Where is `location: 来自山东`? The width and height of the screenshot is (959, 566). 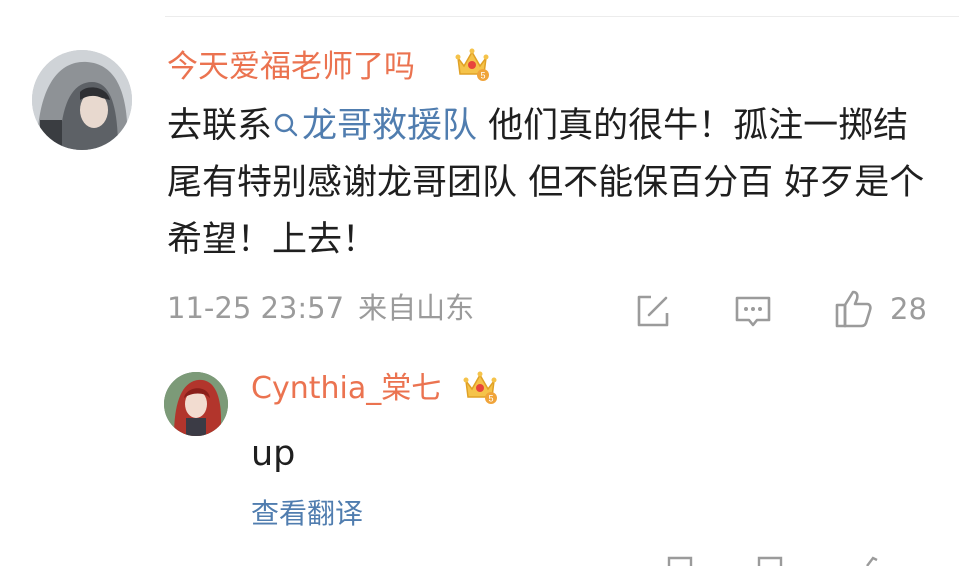
location: 来自山东 is located at coordinates (416, 308).